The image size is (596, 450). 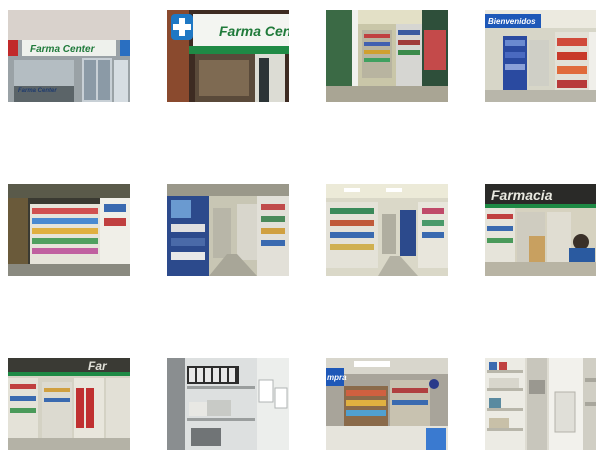 I want to click on back-shelves-photo, so click(x=540, y=404).